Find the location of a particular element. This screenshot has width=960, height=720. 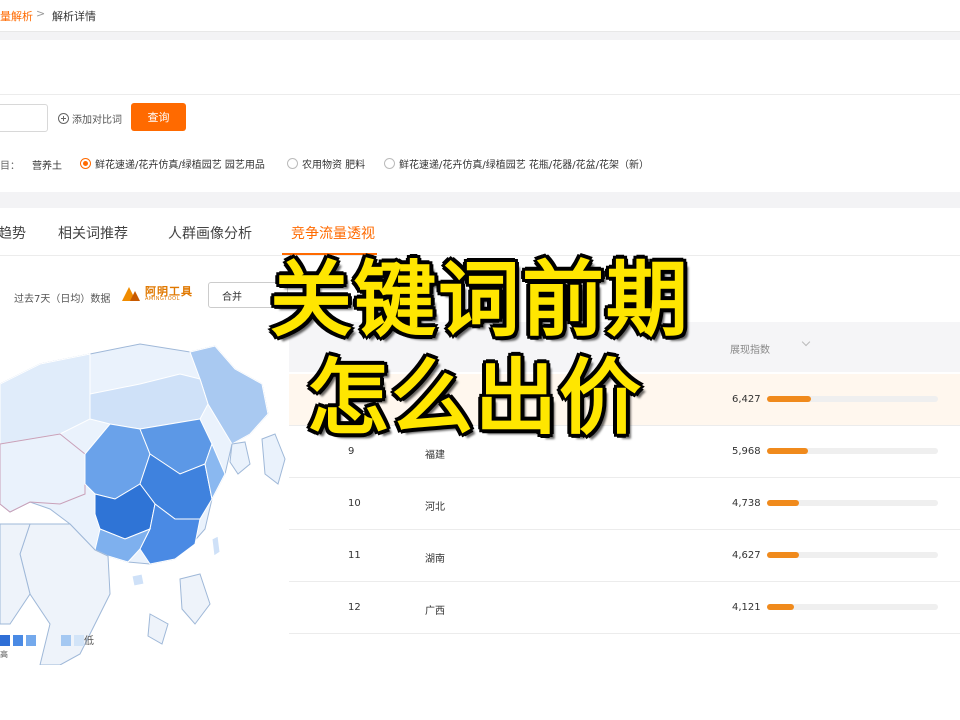

row-rank: 11 is located at coordinates (354, 555).